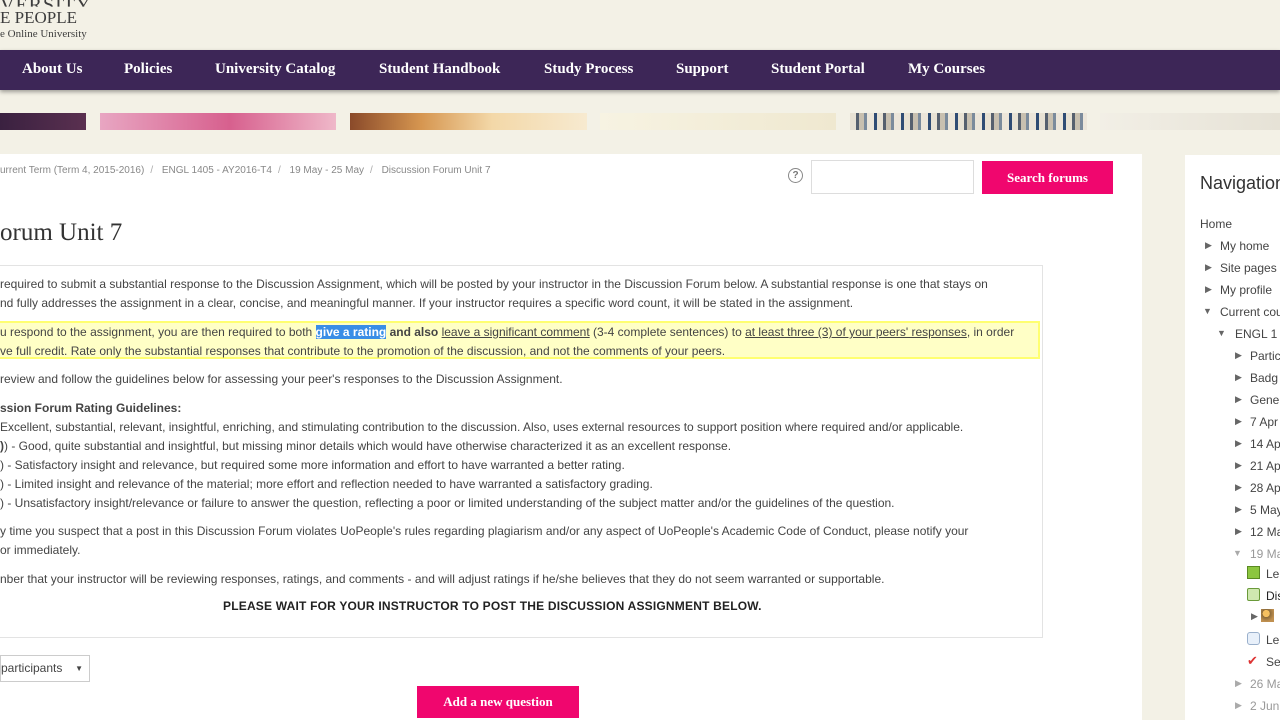 The height and width of the screenshot is (720, 1280). Describe the element at coordinates (946, 69) in the screenshot. I see `nav-my-courses: My Courses` at that location.